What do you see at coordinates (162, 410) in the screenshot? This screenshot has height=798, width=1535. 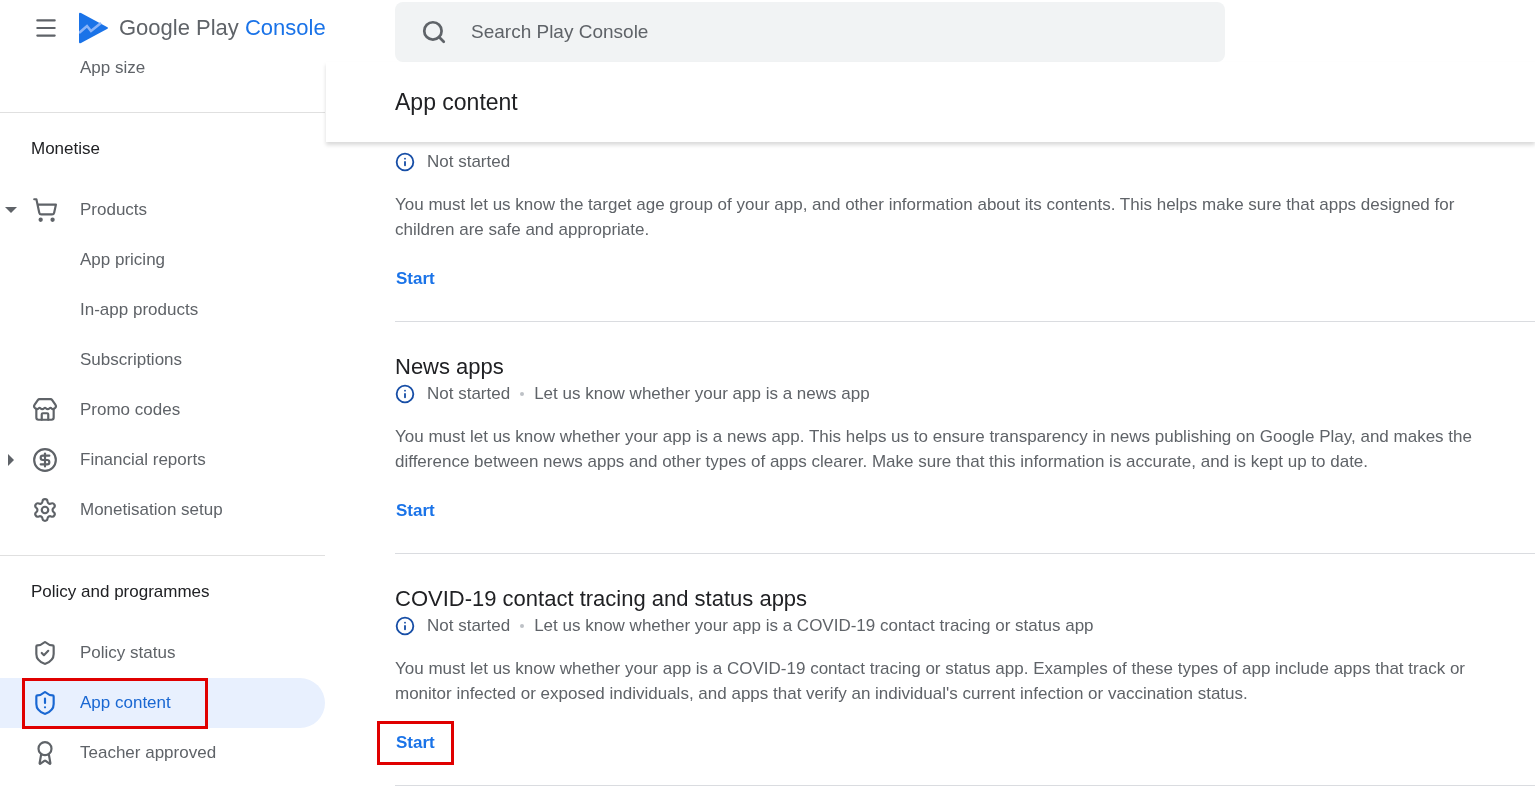 I see `nav-item: Promo codes` at bounding box center [162, 410].